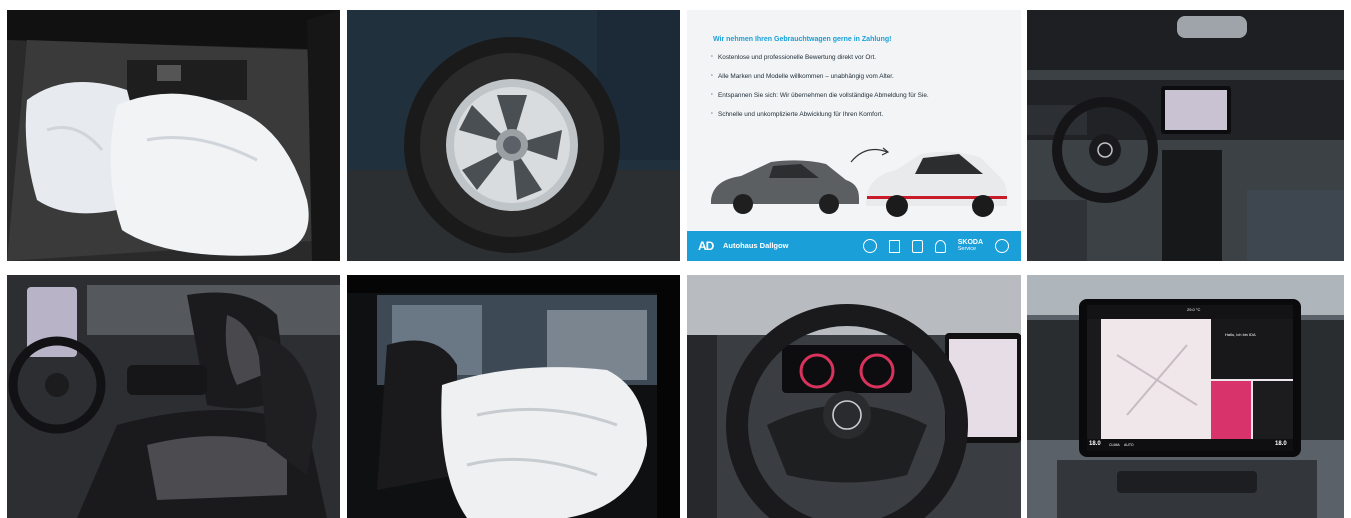 This screenshot has height=518, width=1351. What do you see at coordinates (917, 246) in the screenshot?
I see `seat-logo-icon` at bounding box center [917, 246].